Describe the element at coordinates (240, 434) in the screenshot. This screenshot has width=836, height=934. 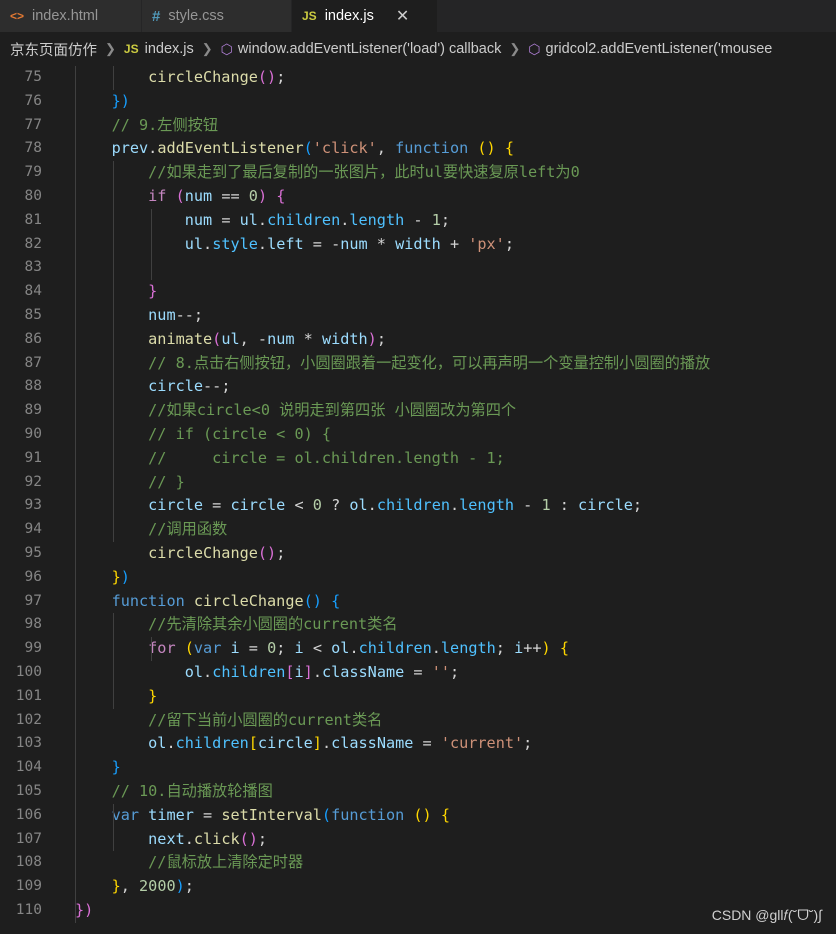
I see `code-token: // if (circle < 0) {` at that location.